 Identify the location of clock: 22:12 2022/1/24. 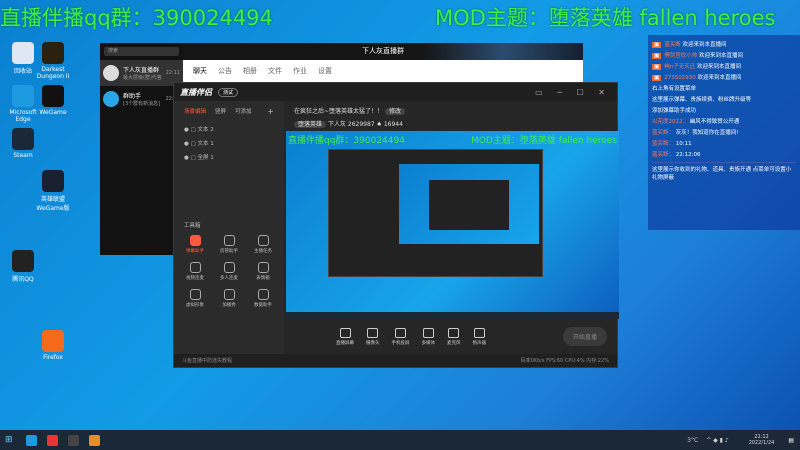
(762, 440).